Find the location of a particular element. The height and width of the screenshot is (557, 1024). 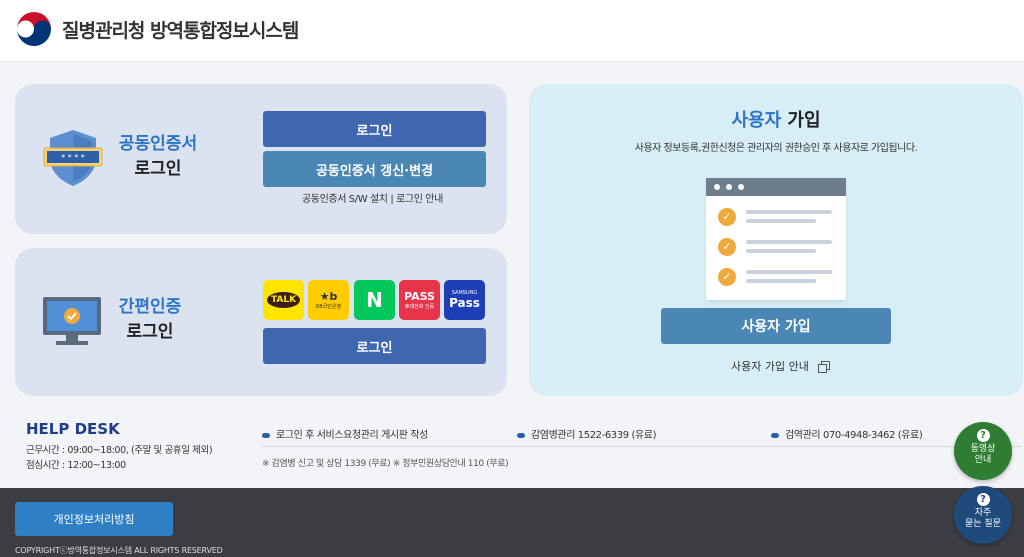

signup-title: 사용자 가입 is located at coordinates (776, 119).